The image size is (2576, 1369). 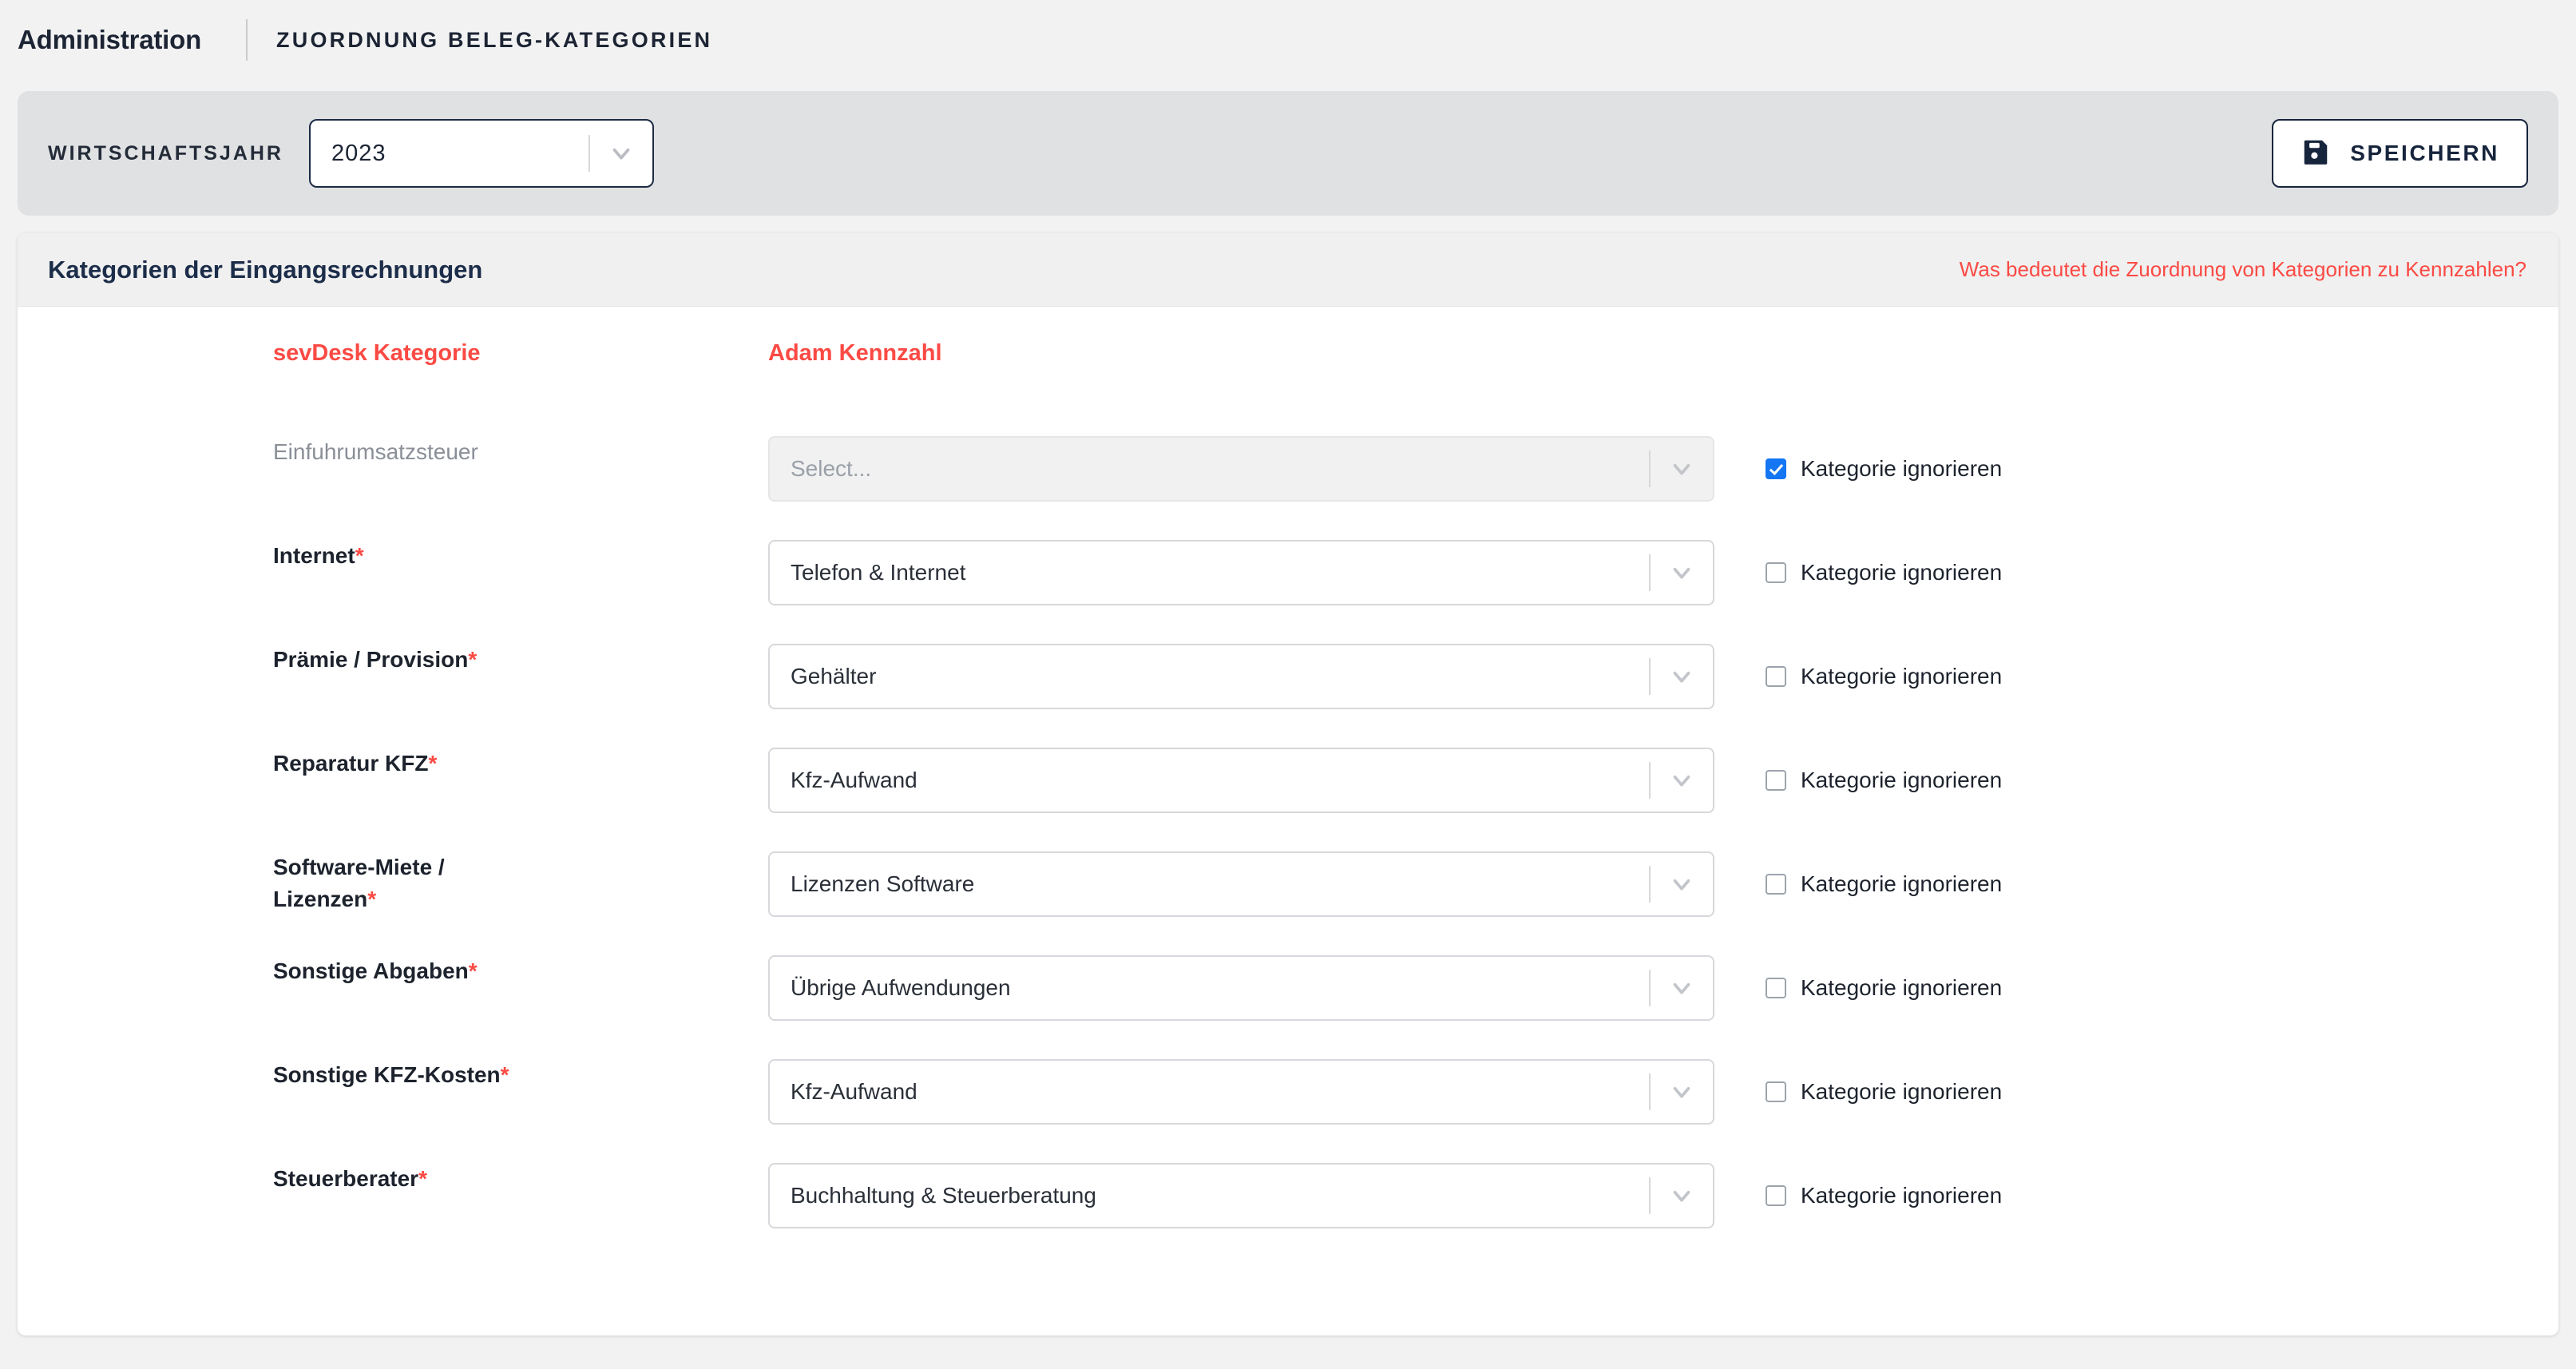 I want to click on category-label-cell: Steuerberater*, so click(x=520, y=1179).